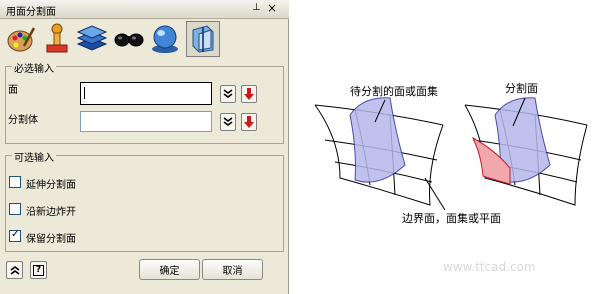 Image resolution: width=596 pixels, height=294 pixels. What do you see at coordinates (489, 267) in the screenshot?
I see `watermark: www.ttcad.com` at bounding box center [489, 267].